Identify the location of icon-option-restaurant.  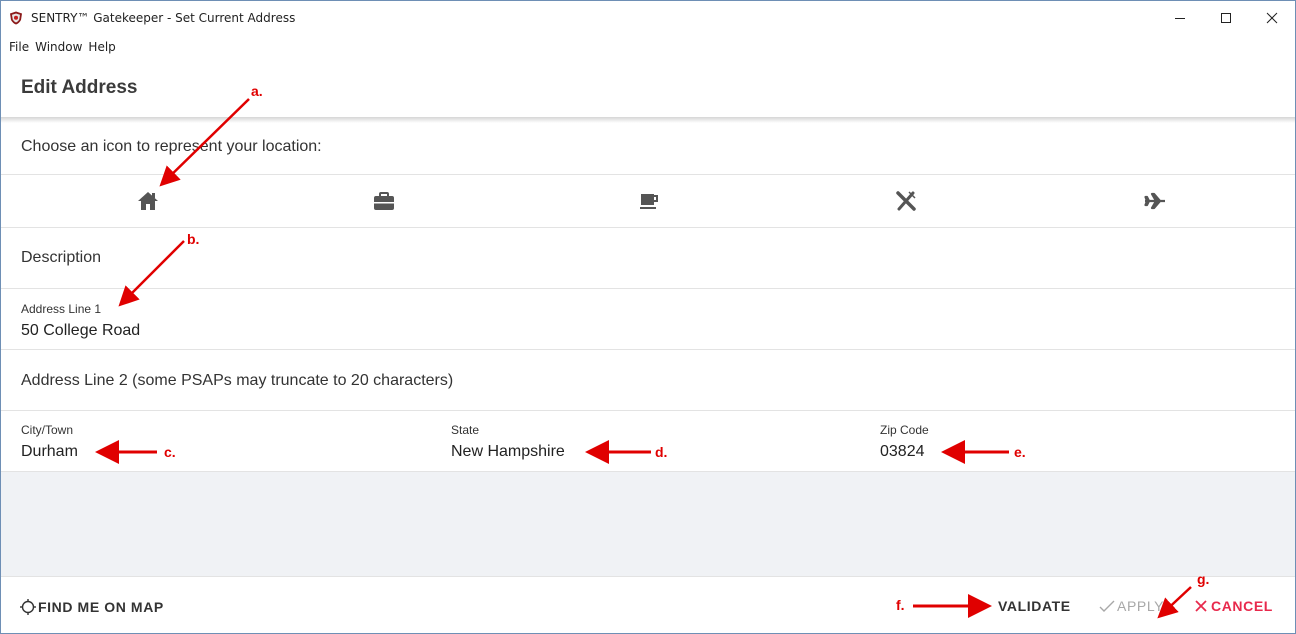
(906, 201).